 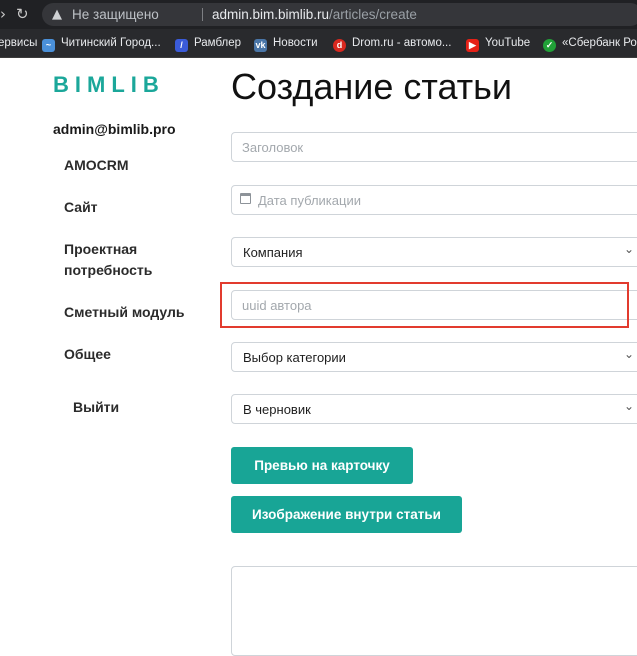 What do you see at coordinates (48, 45) in the screenshot?
I see `city-icon: ~` at bounding box center [48, 45].